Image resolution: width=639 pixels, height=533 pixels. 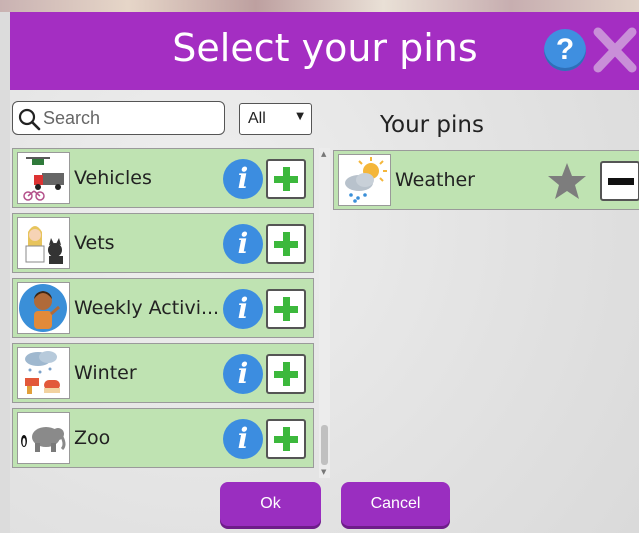 What do you see at coordinates (105, 373) in the screenshot?
I see `list-item-label: Winter` at bounding box center [105, 373].